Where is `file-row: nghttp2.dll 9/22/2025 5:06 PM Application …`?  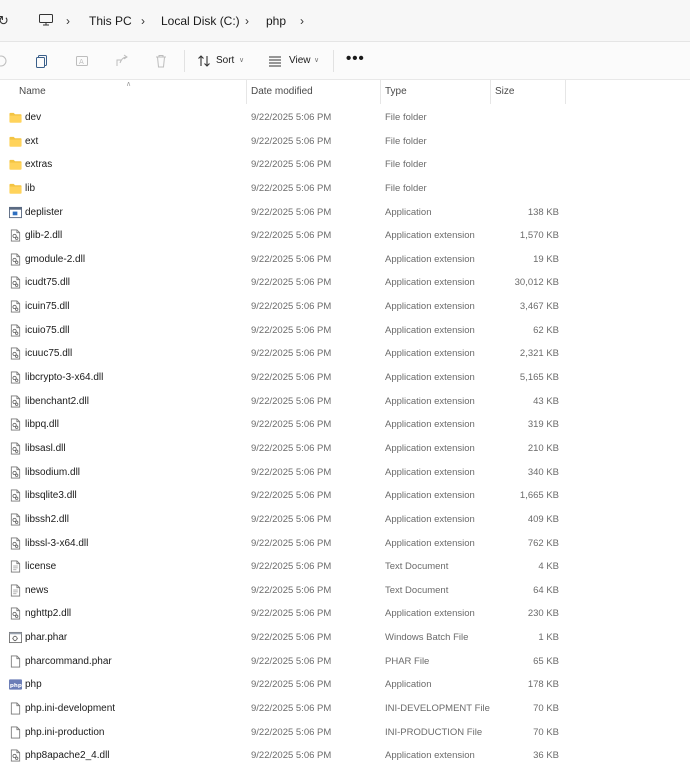 file-row: nghttp2.dll 9/22/2025 5:06 PM Application … is located at coordinates (345, 614).